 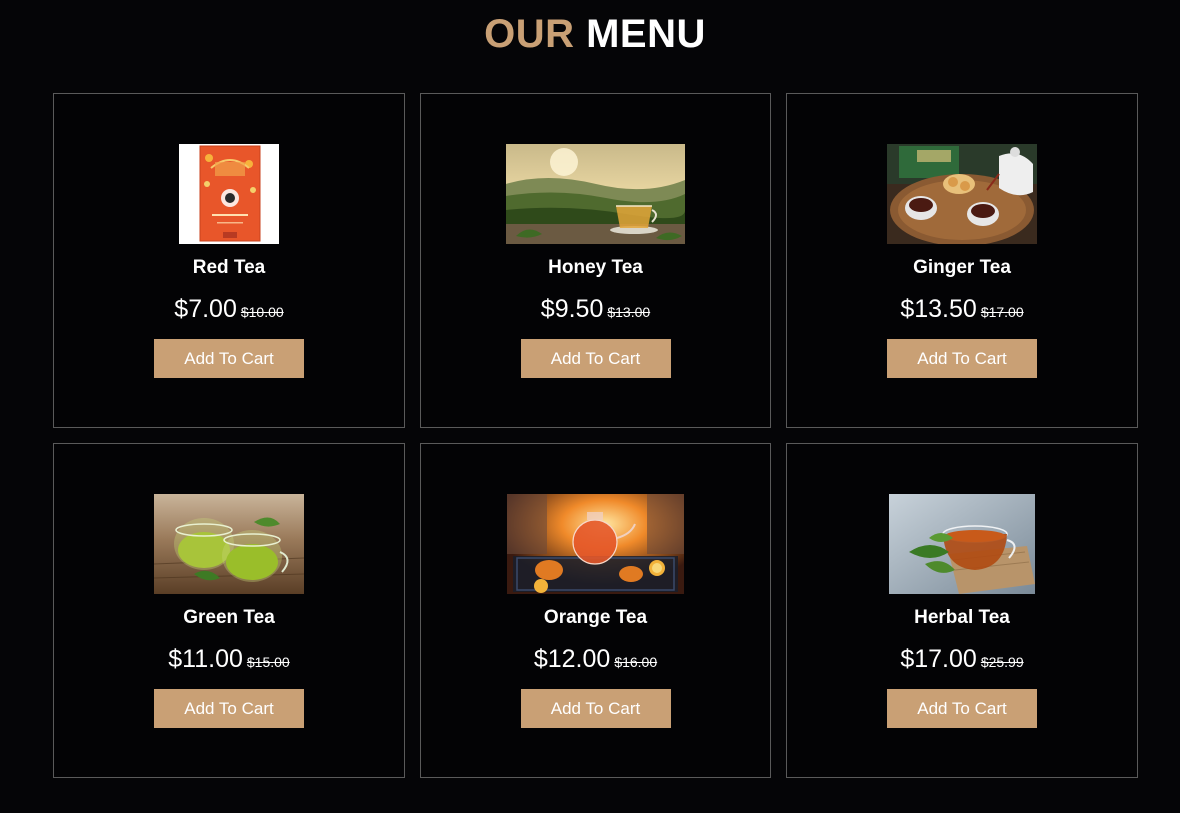 I want to click on product-price: $9.50, so click(x=572, y=309).